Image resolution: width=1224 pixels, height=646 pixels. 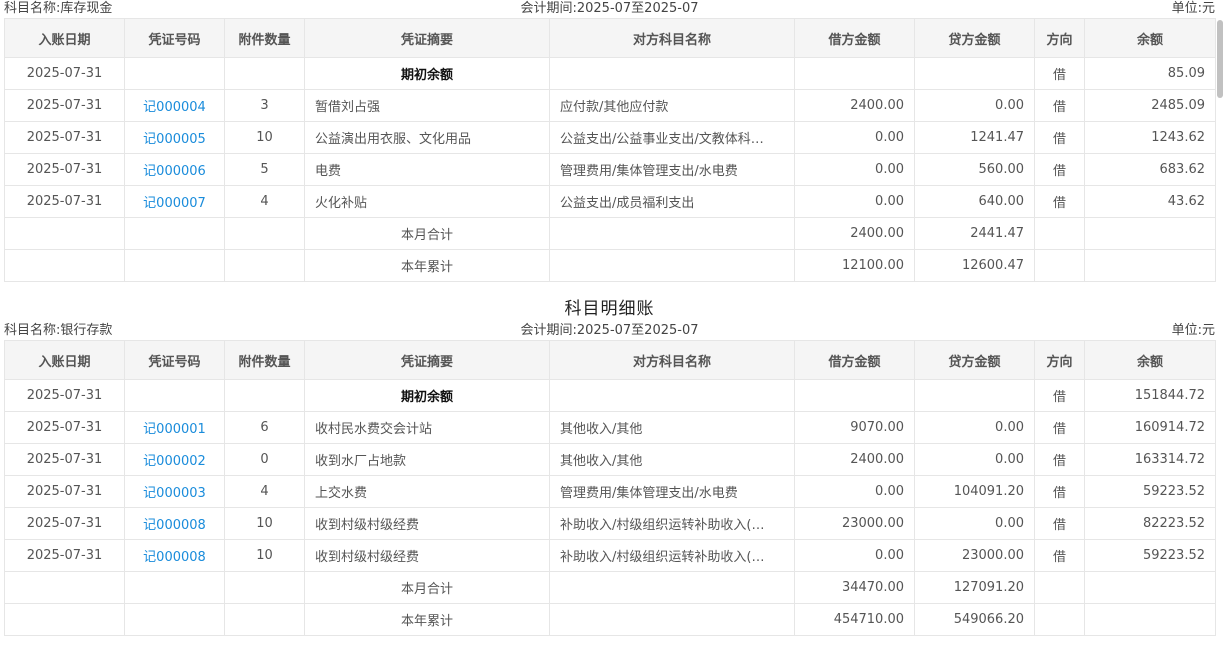 What do you see at coordinates (427, 427) in the screenshot?
I see `cell-summary: 收村民水费交会计站` at bounding box center [427, 427].